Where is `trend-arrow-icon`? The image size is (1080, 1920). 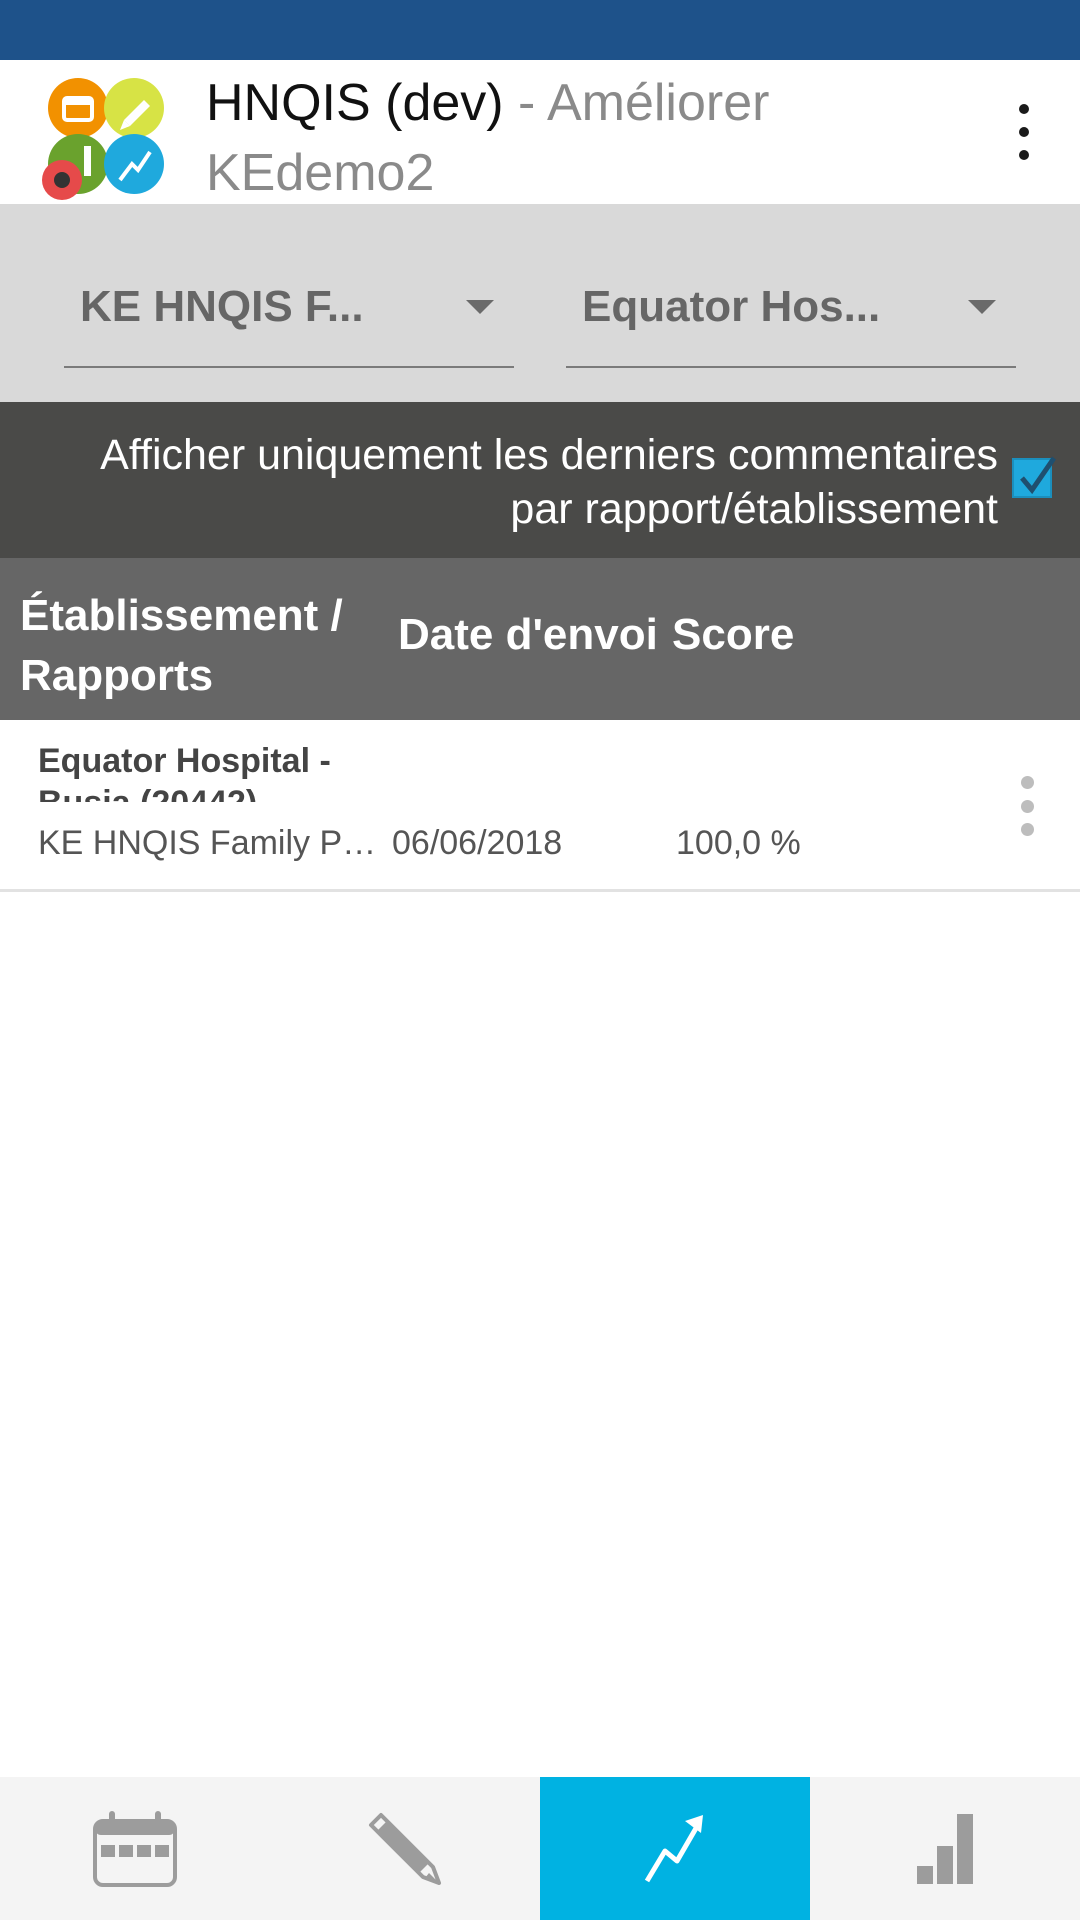
trend-arrow-icon is located at coordinates (673, 1848).